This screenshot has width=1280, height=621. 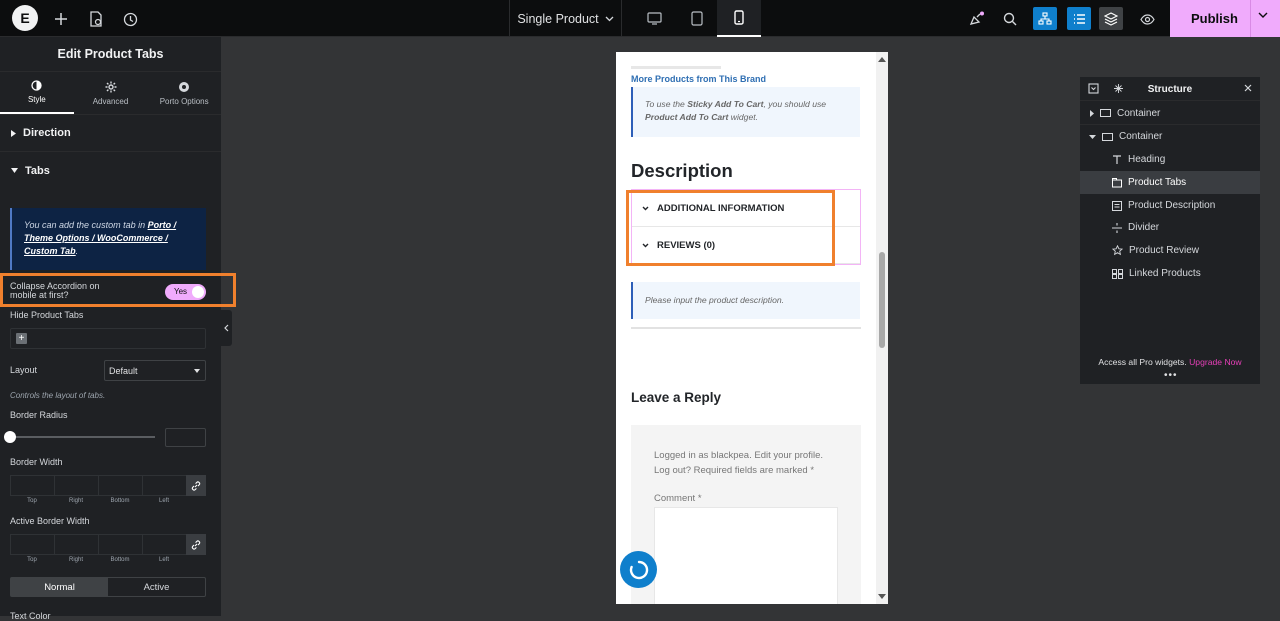 I want to click on section-tabs: Tabs, so click(x=110, y=170).